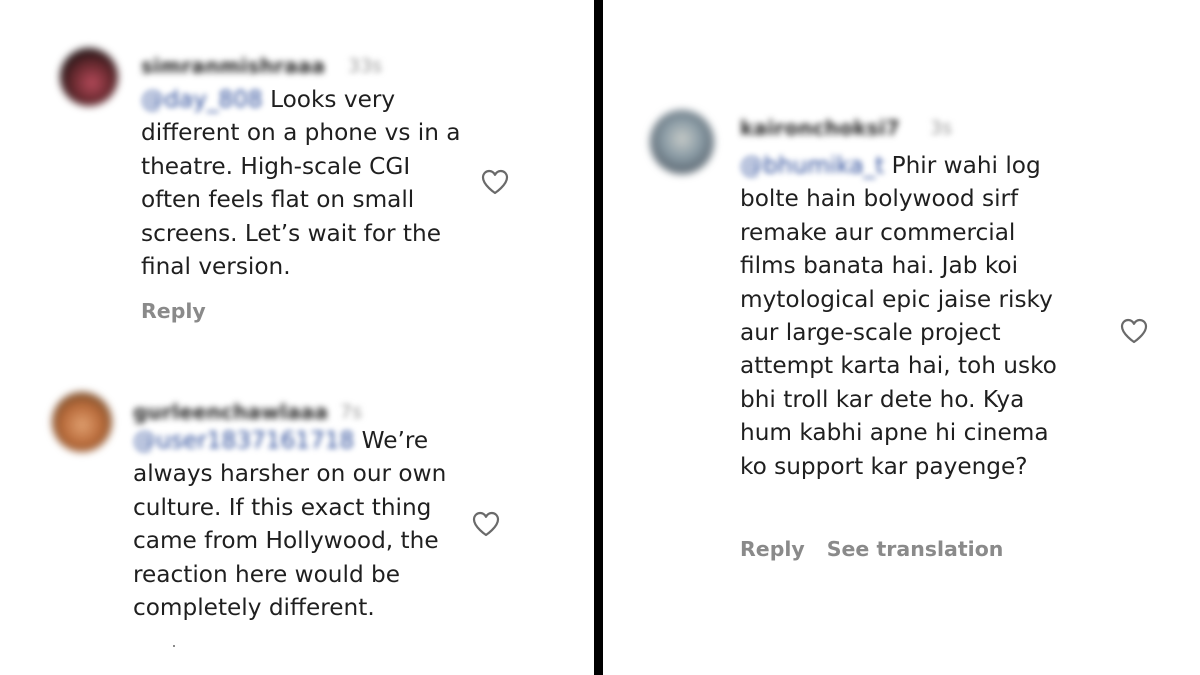 The height and width of the screenshot is (675, 1200). What do you see at coordinates (351, 412) in the screenshot?
I see `comment-timestamp: 7s` at bounding box center [351, 412].